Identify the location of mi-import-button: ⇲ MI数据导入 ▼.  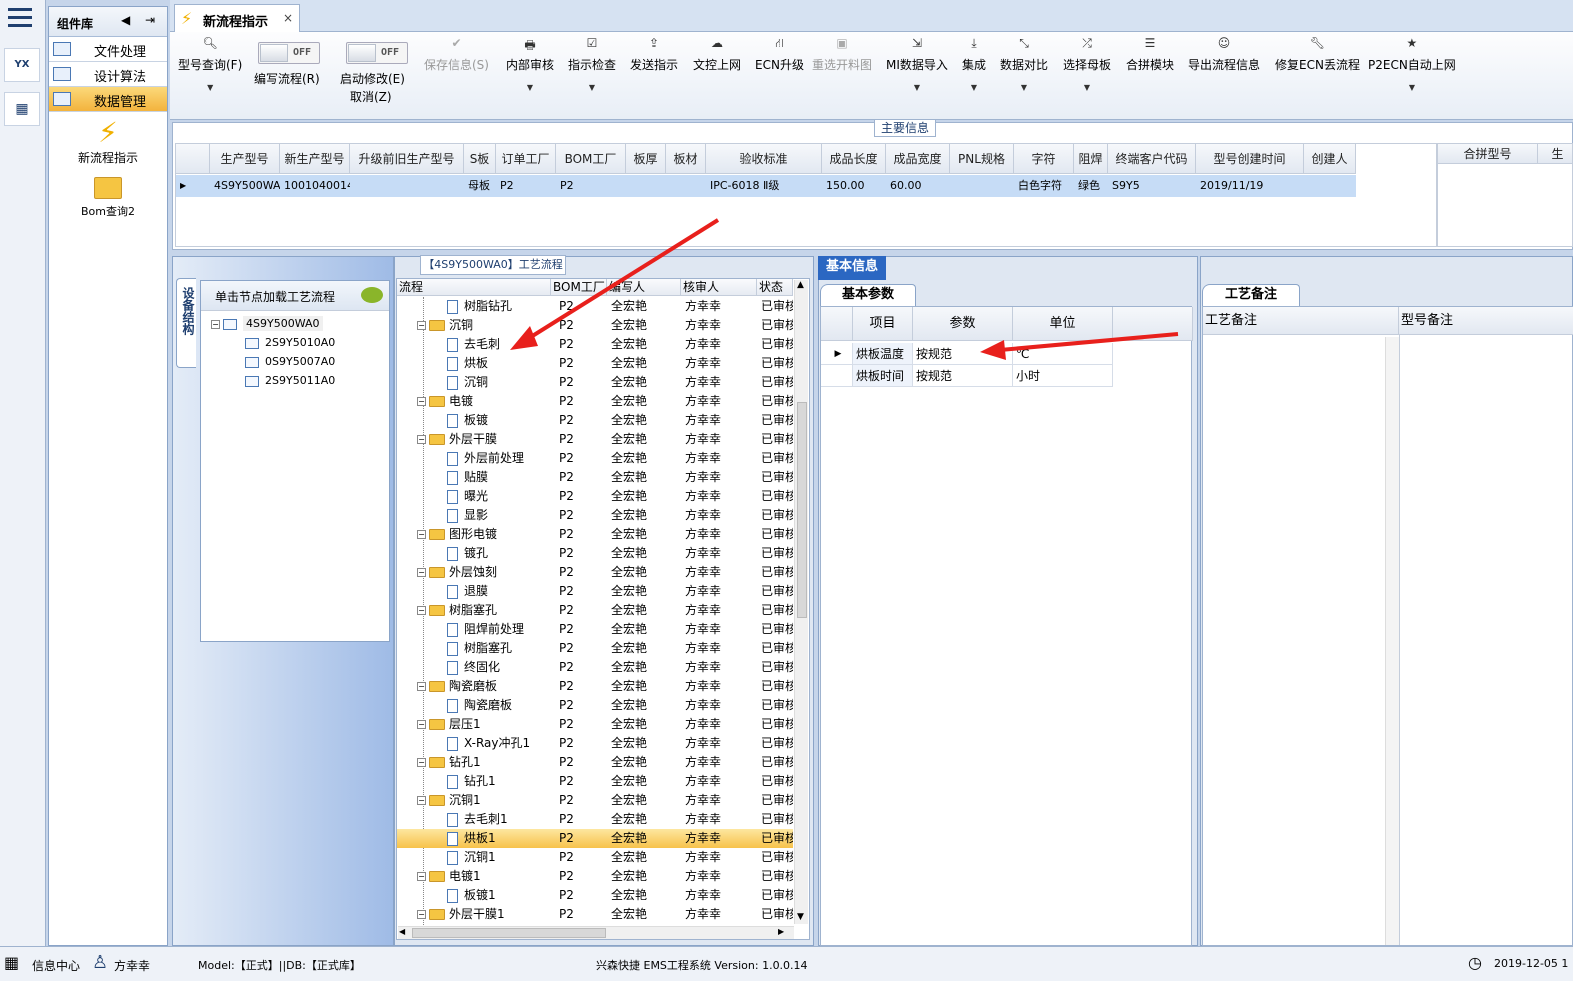
(917, 64).